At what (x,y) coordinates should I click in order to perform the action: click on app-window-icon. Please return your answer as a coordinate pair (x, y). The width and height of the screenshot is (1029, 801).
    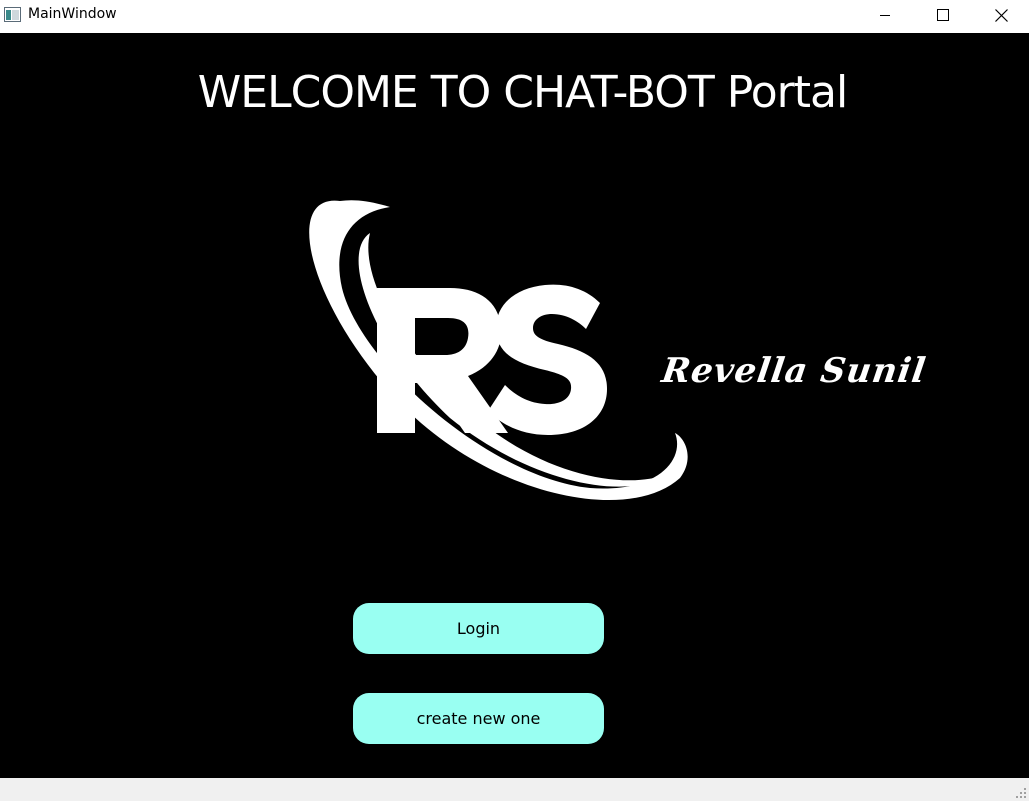
    Looking at the image, I should click on (12, 14).